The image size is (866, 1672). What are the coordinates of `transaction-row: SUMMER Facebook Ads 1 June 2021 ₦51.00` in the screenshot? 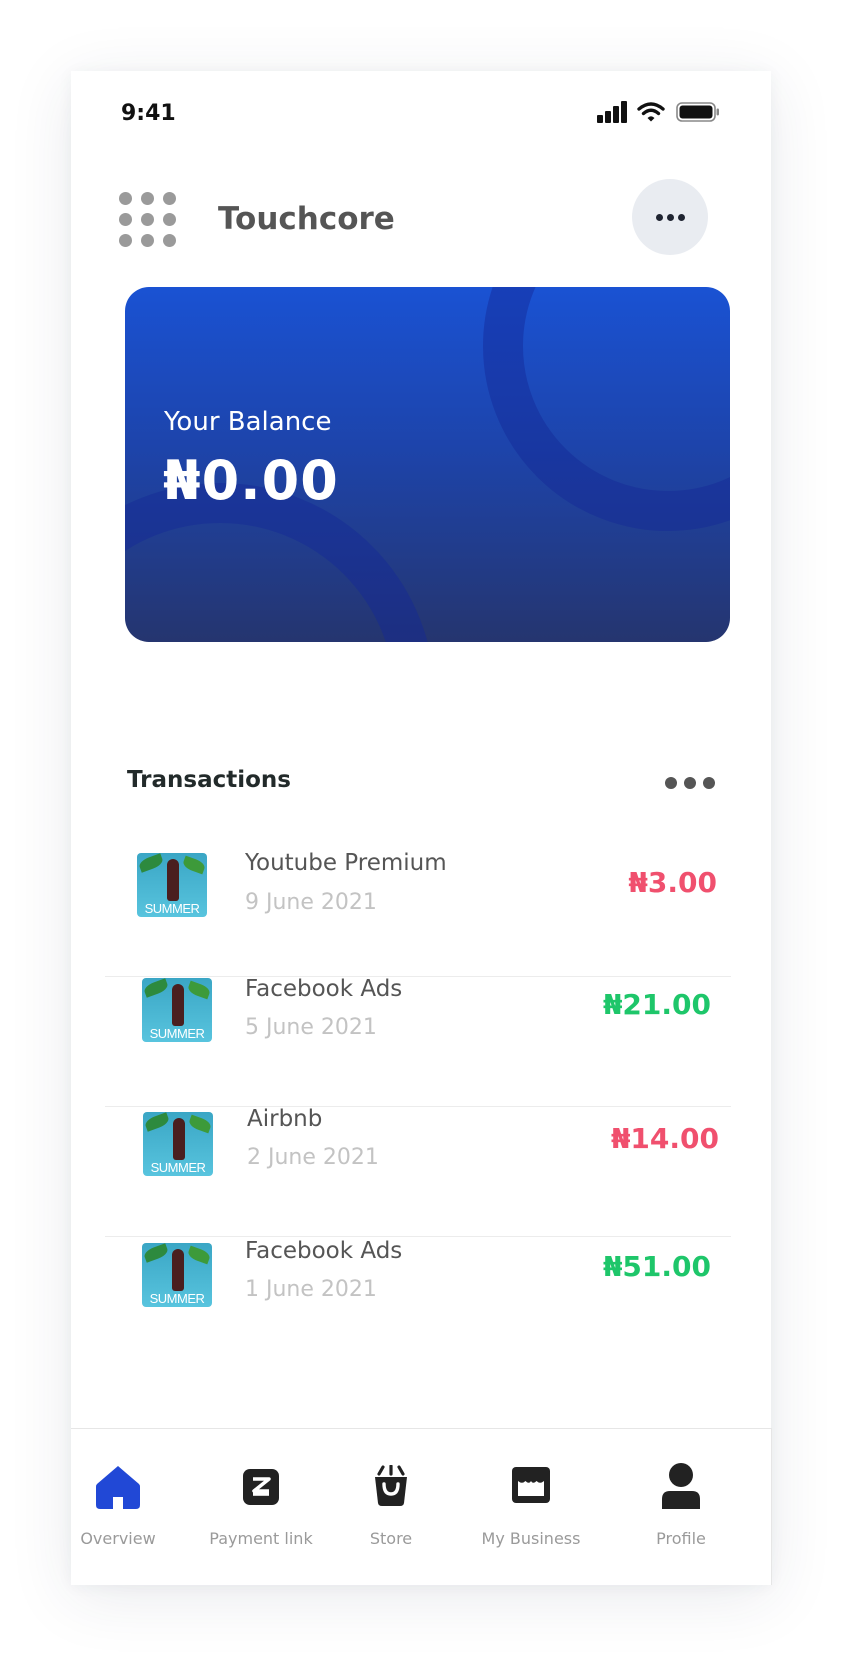 It's located at (418, 1301).